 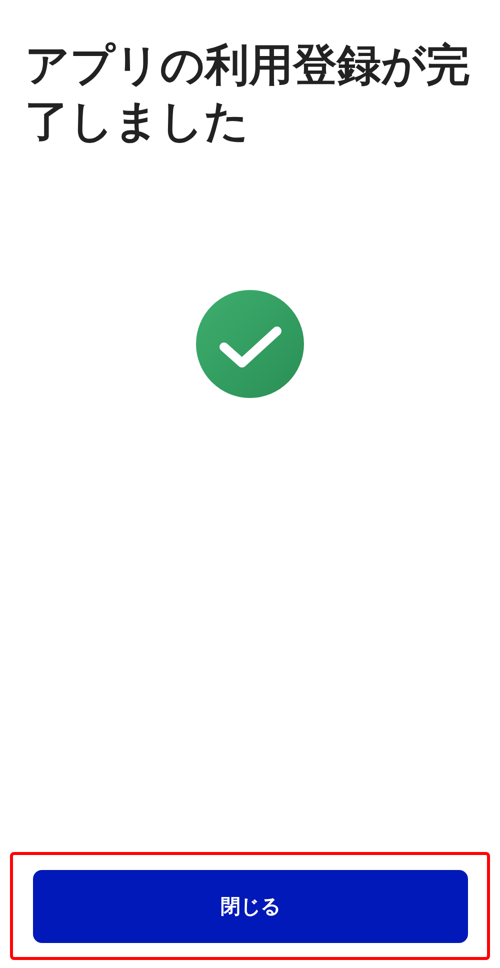 What do you see at coordinates (250, 344) in the screenshot?
I see `success-check-icon` at bounding box center [250, 344].